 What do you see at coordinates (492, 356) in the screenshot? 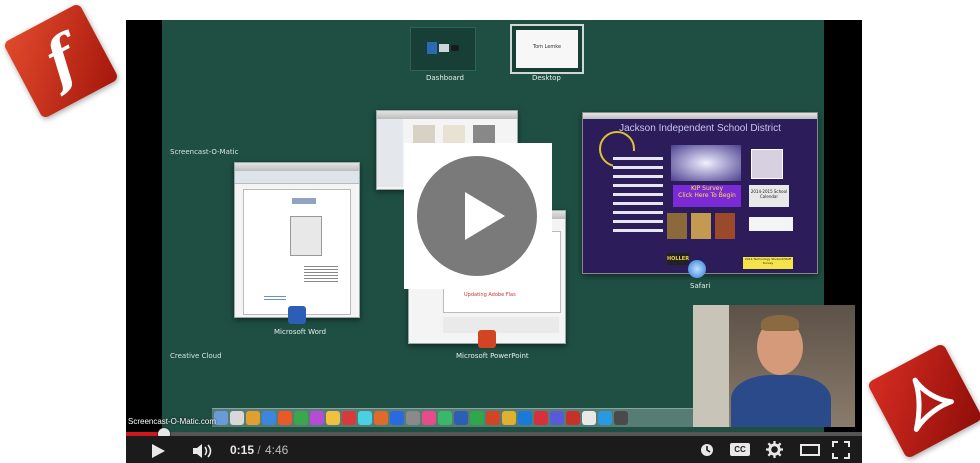
I see `powerpoint-window-label: Microsoft PowerPoint` at bounding box center [492, 356].